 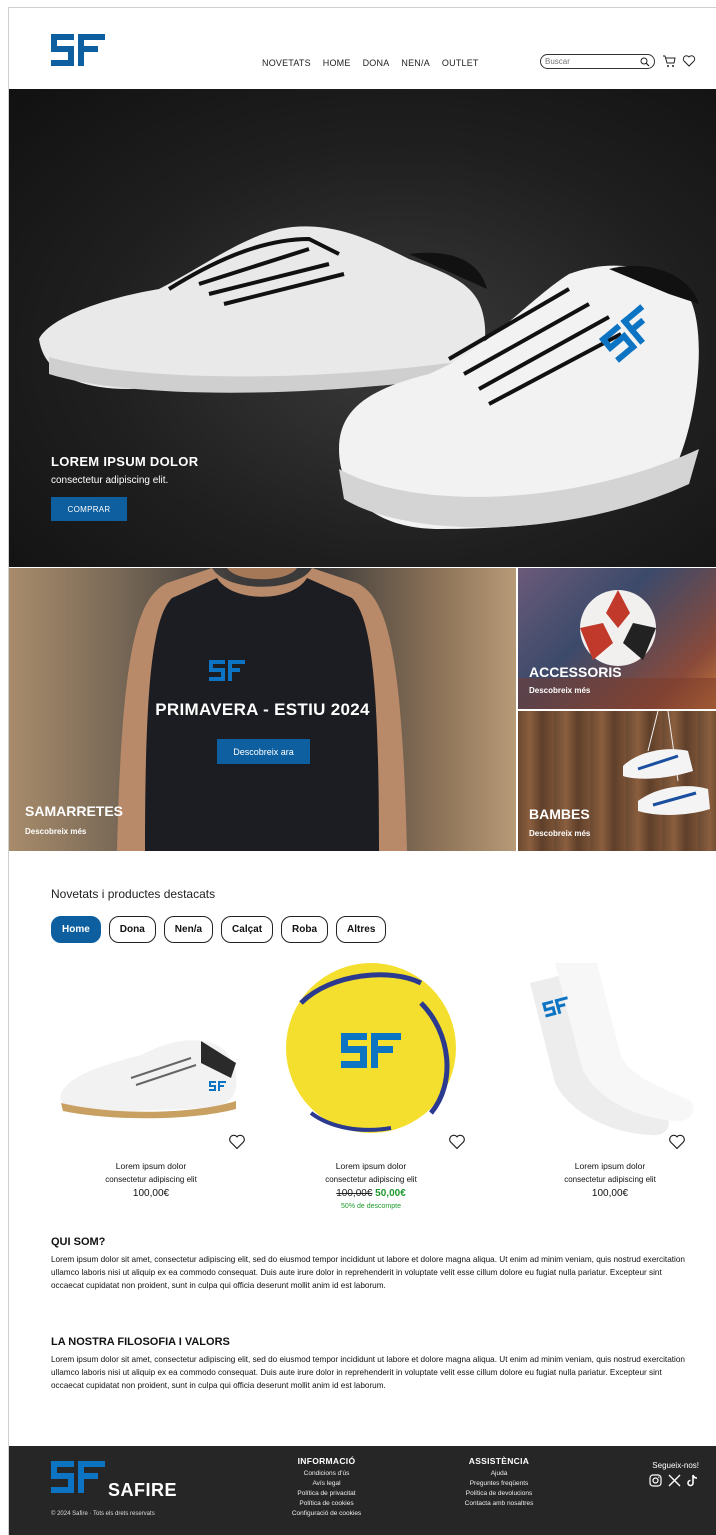 I want to click on tiktok-icon, so click(x=693, y=1480).